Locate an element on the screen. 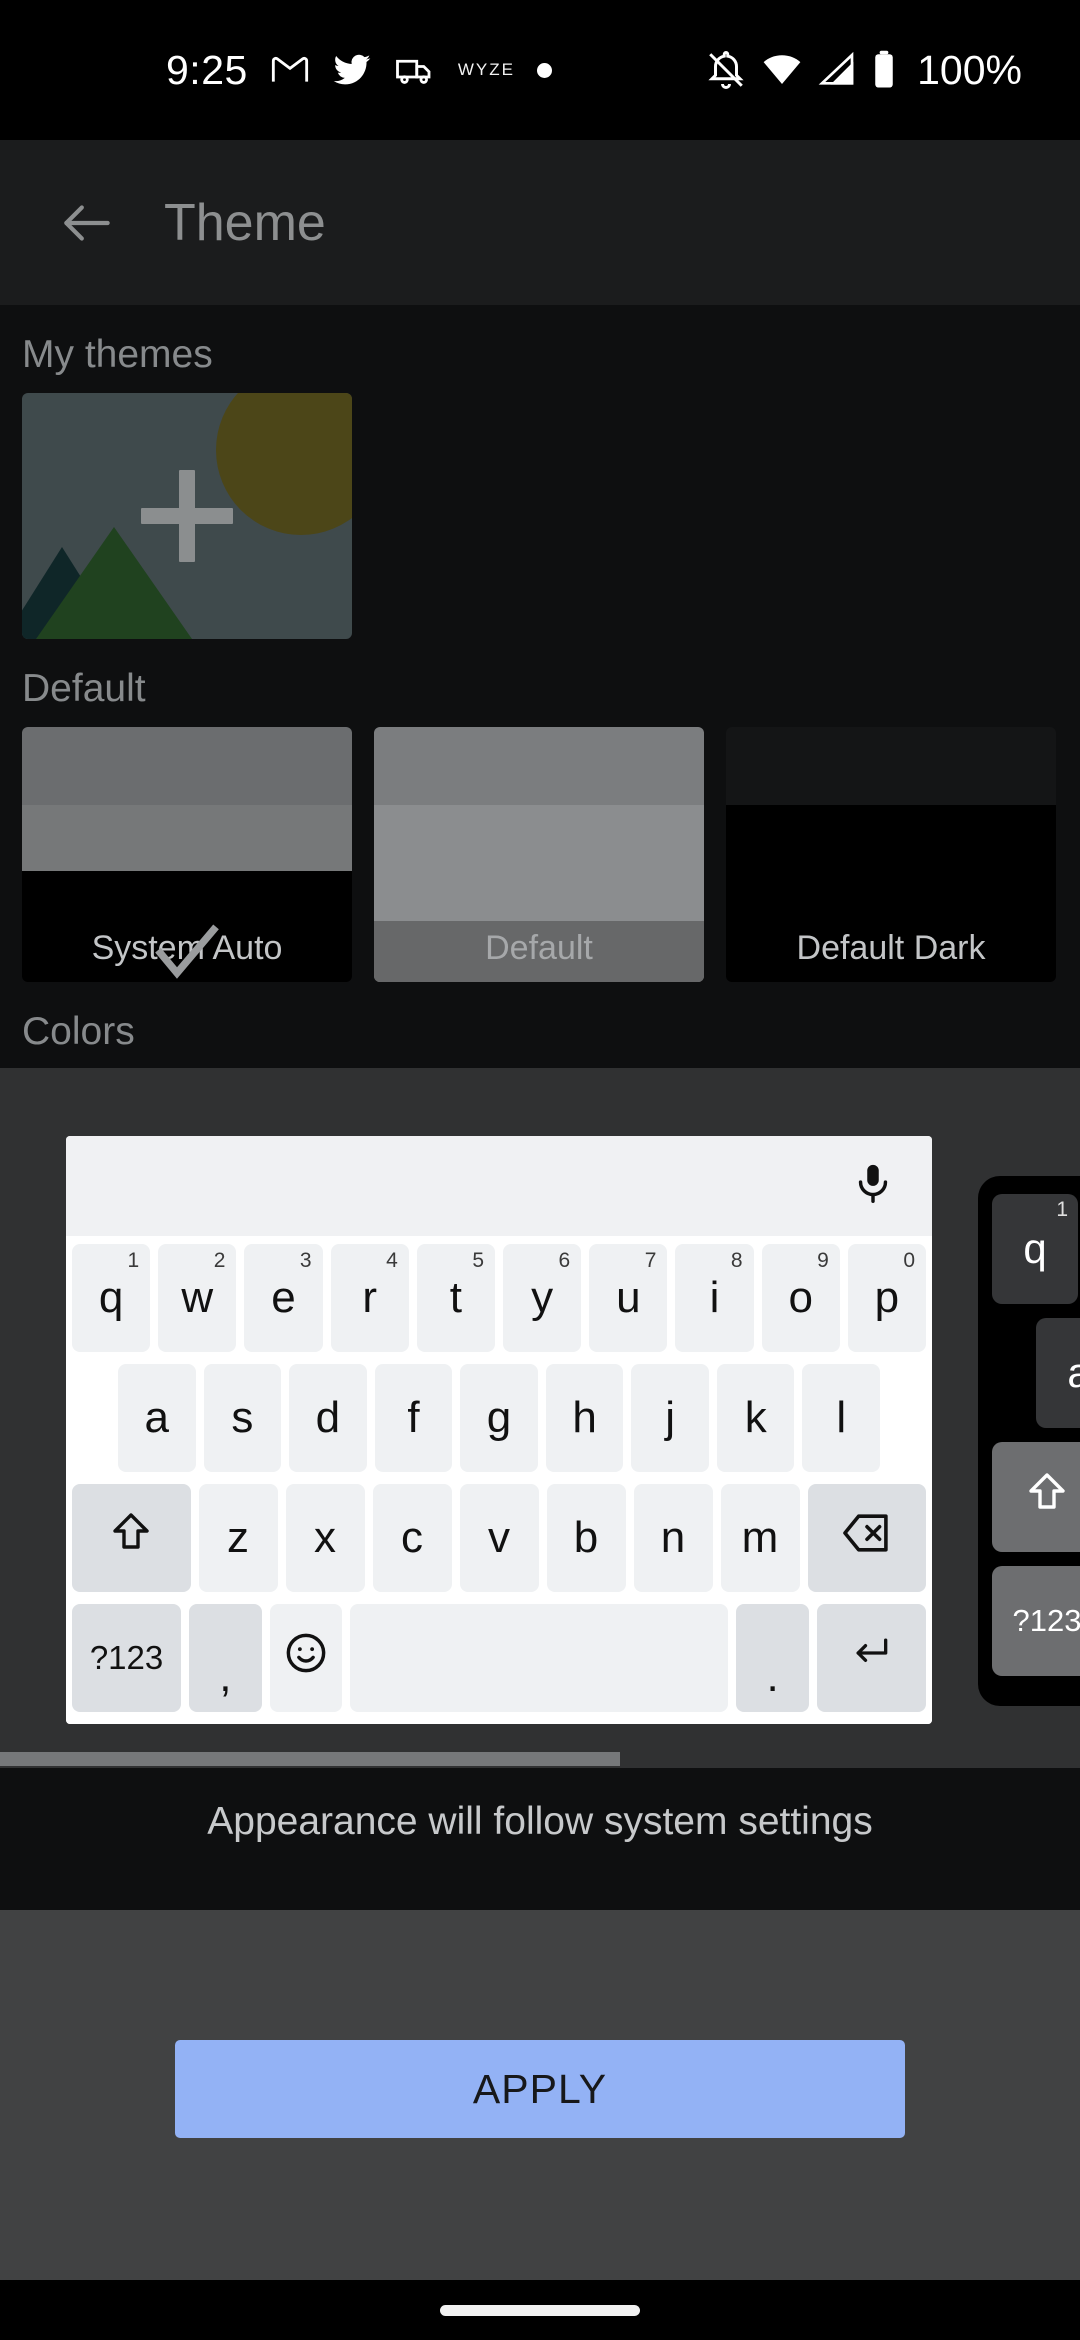 This screenshot has width=1080, height=2340. dark-symbols-key: ?123 is located at coordinates (1036, 1621).